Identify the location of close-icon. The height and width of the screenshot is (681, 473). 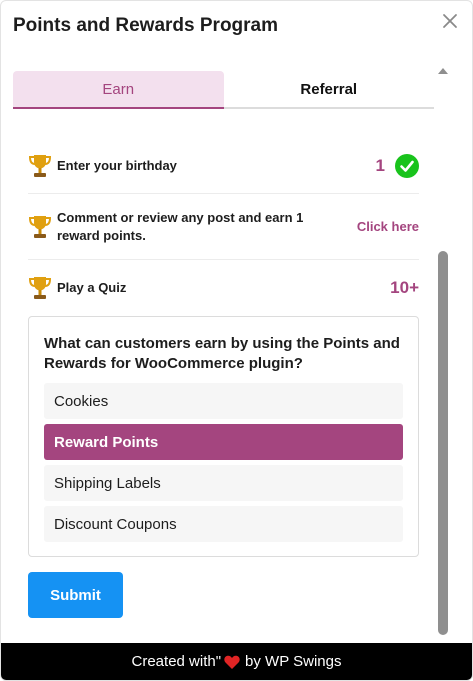
(450, 21).